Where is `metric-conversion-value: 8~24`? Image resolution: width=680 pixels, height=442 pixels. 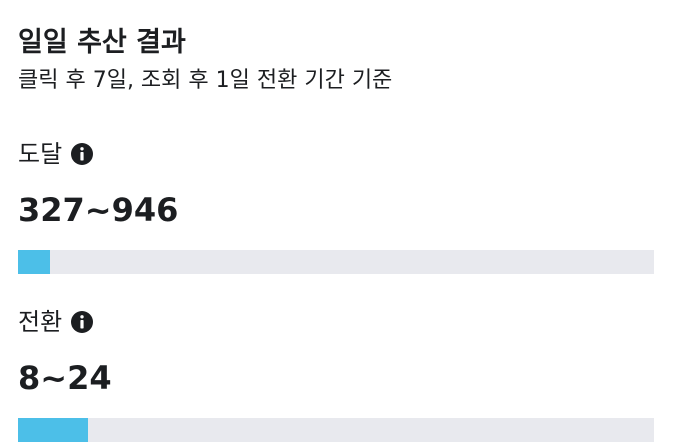
metric-conversion-value: 8~24 is located at coordinates (65, 378).